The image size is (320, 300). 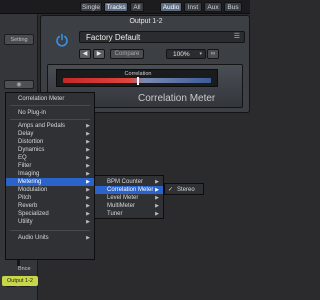 I want to click on correlation-submenu: ✓ Stereo, so click(x=184, y=189).